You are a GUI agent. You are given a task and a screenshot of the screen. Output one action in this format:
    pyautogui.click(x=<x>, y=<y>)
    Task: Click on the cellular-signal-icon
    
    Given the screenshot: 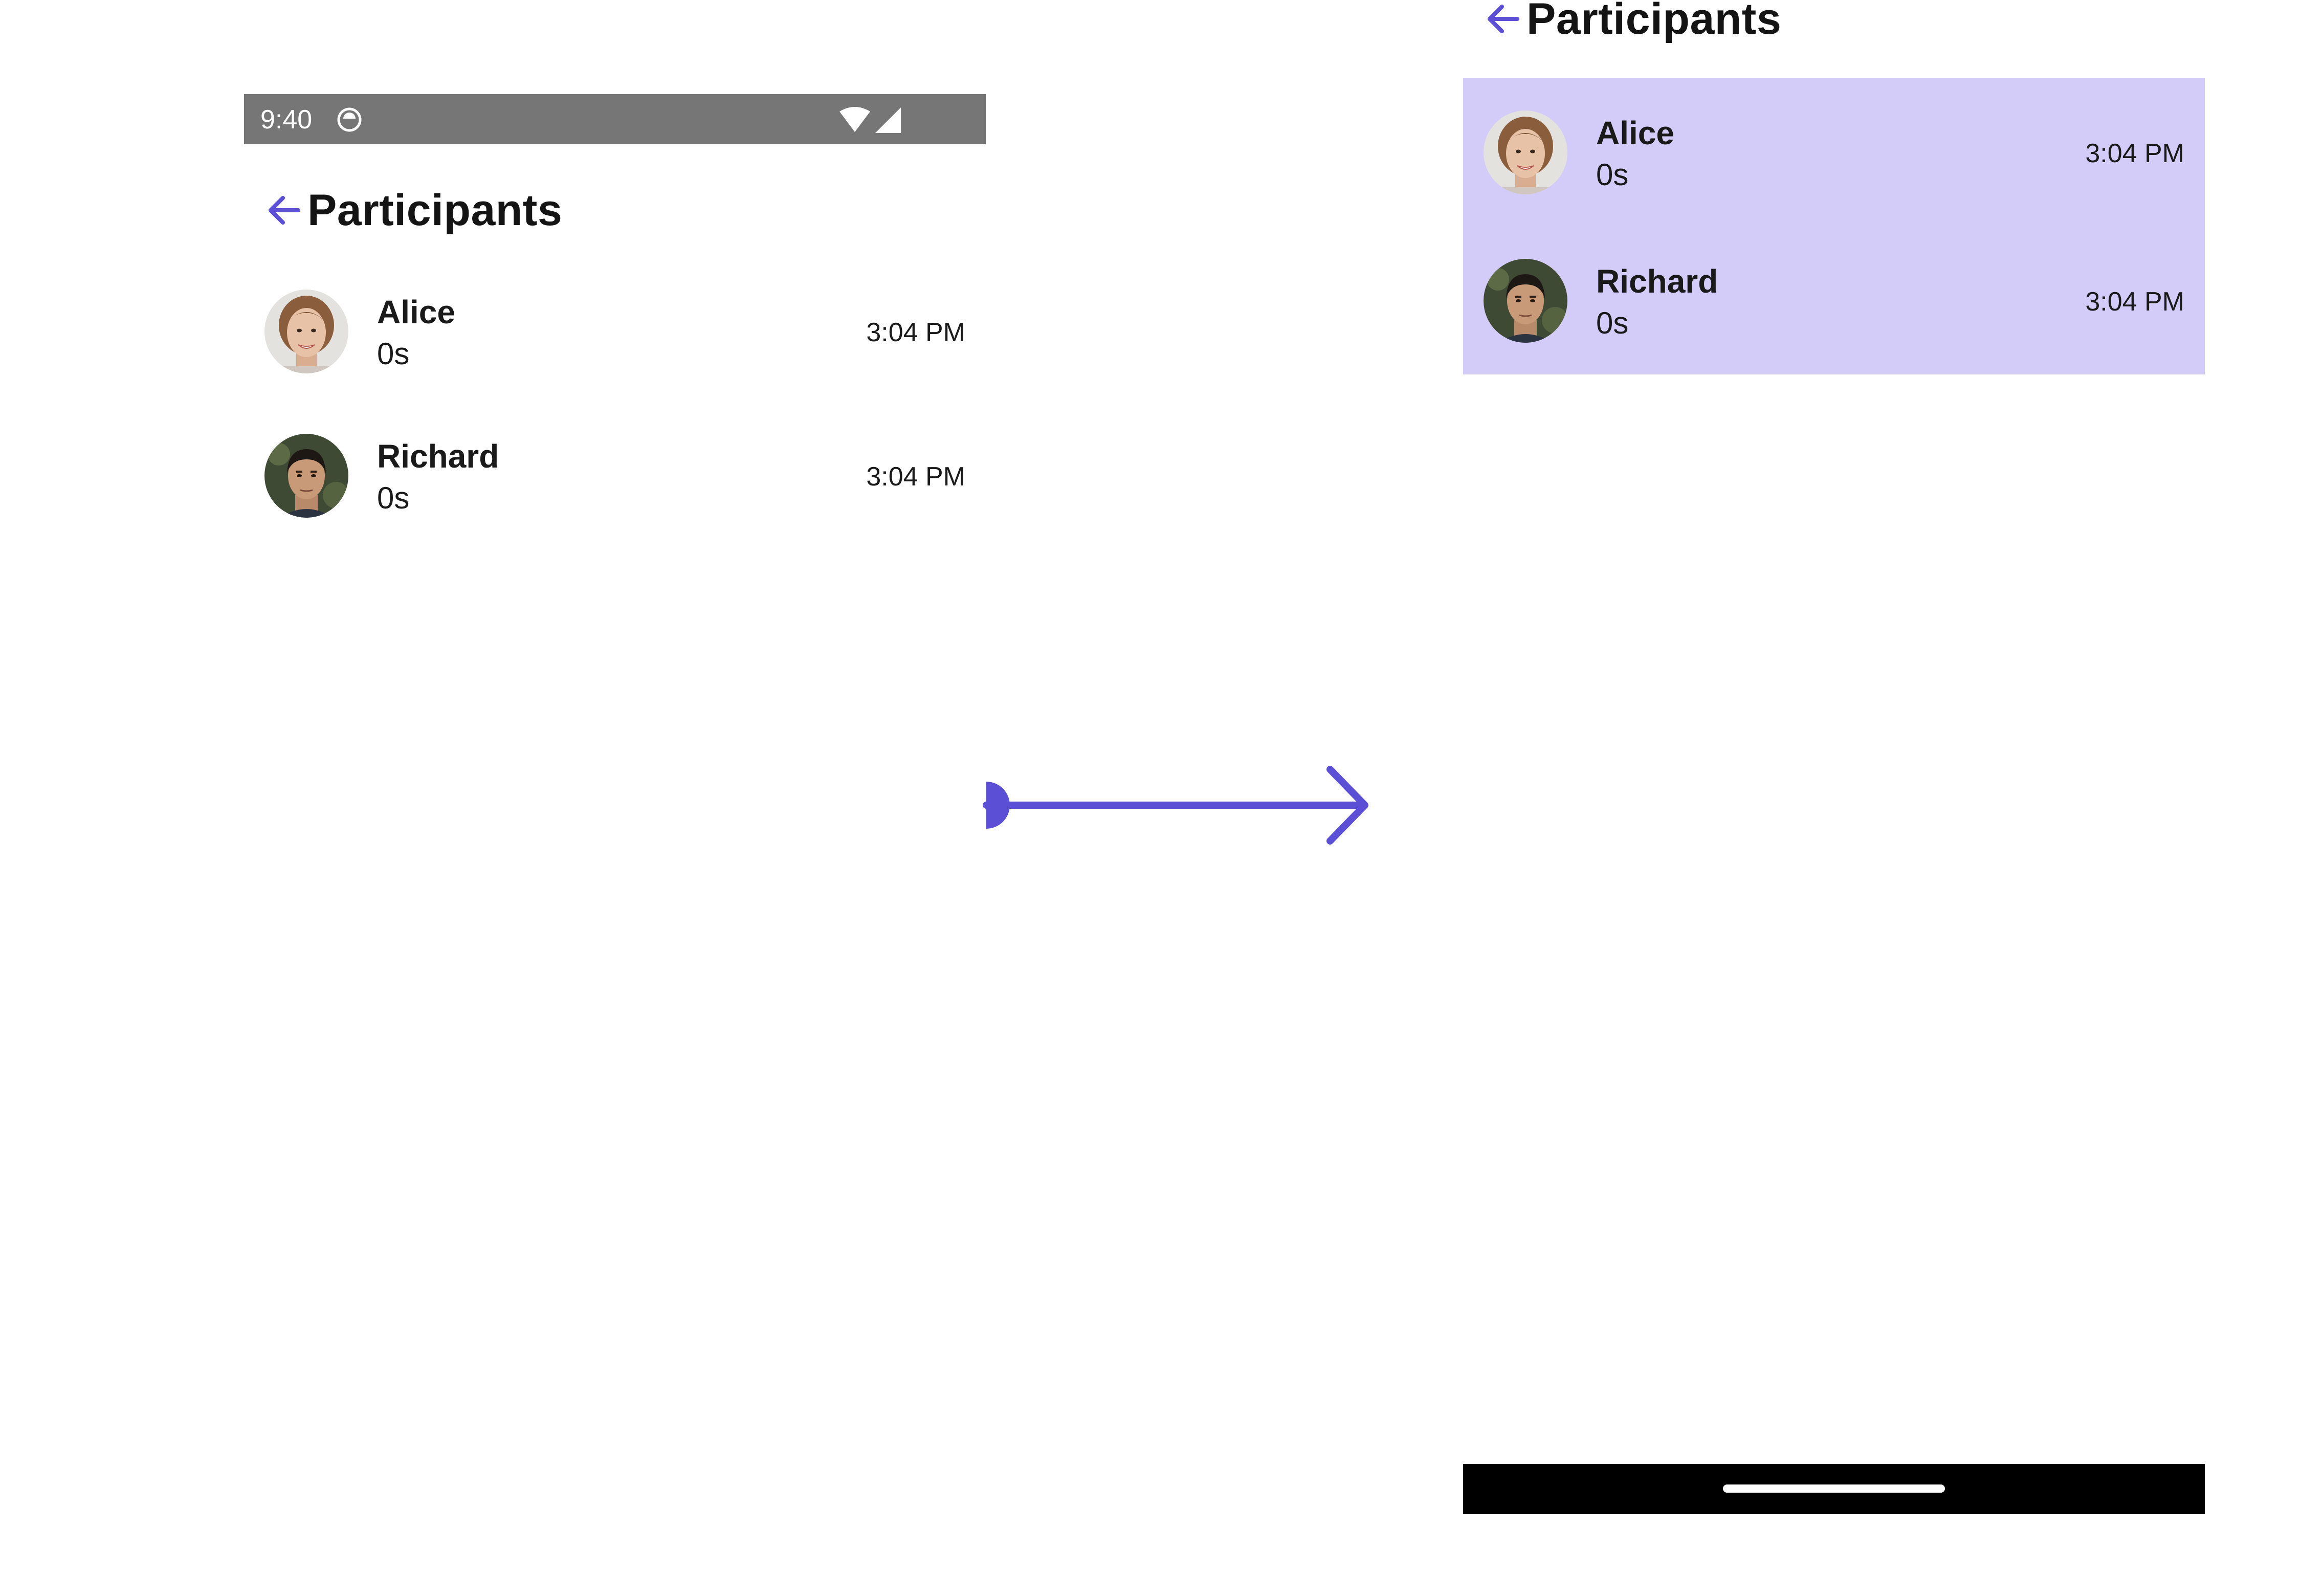 What is the action you would take?
    pyautogui.click(x=888, y=120)
    